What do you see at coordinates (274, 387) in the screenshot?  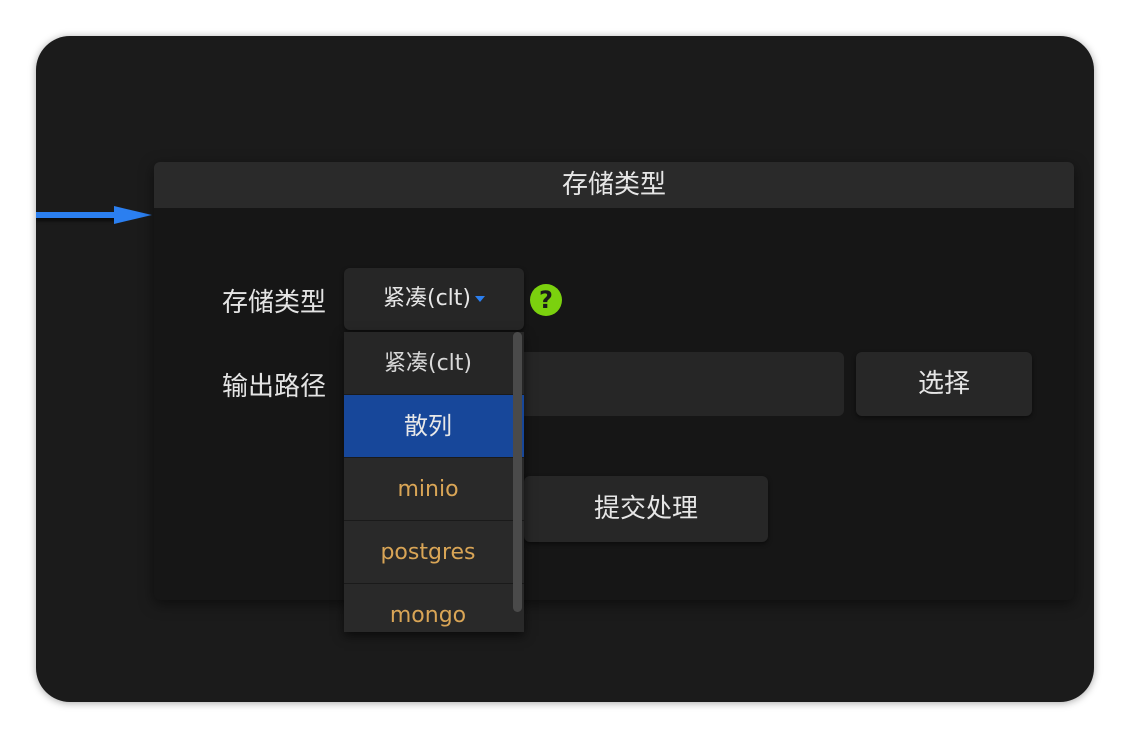 I see `output-path-label: 输出路径` at bounding box center [274, 387].